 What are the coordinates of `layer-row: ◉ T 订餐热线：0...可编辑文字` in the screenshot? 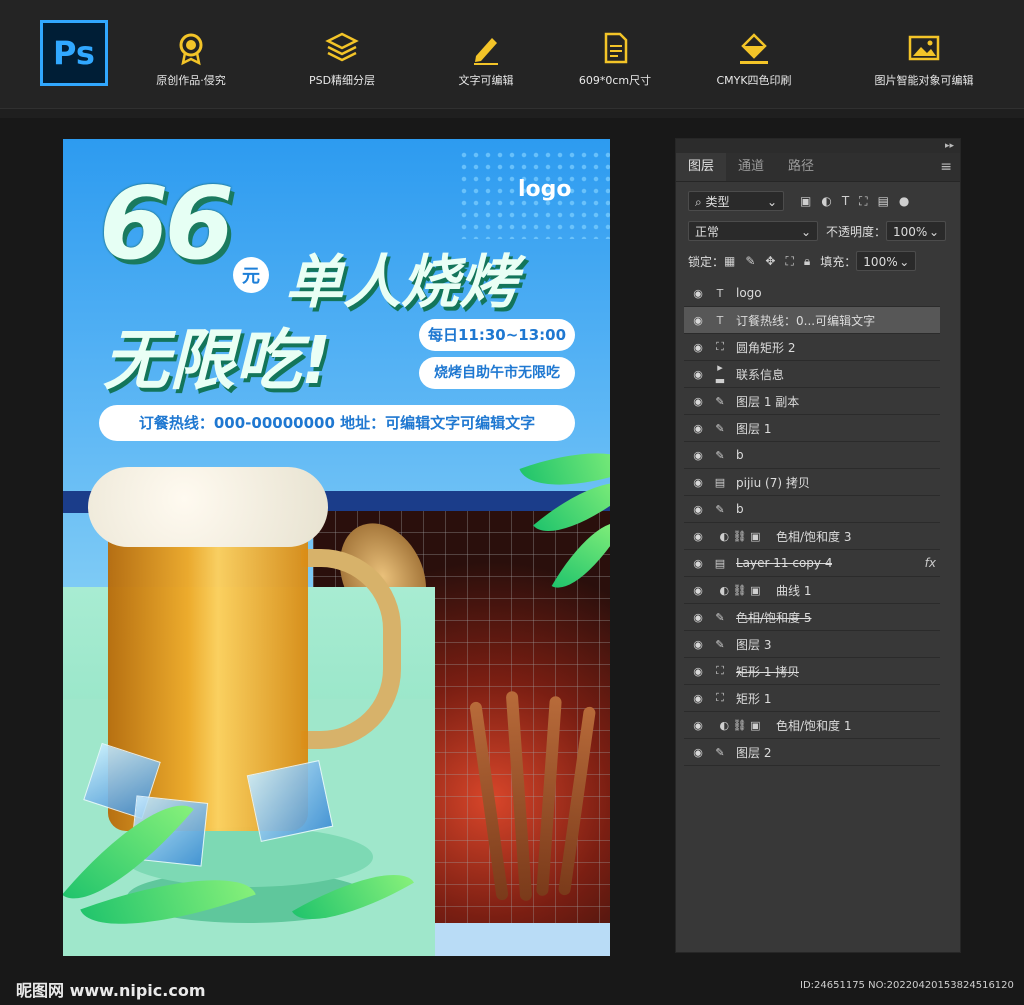 It's located at (812, 320).